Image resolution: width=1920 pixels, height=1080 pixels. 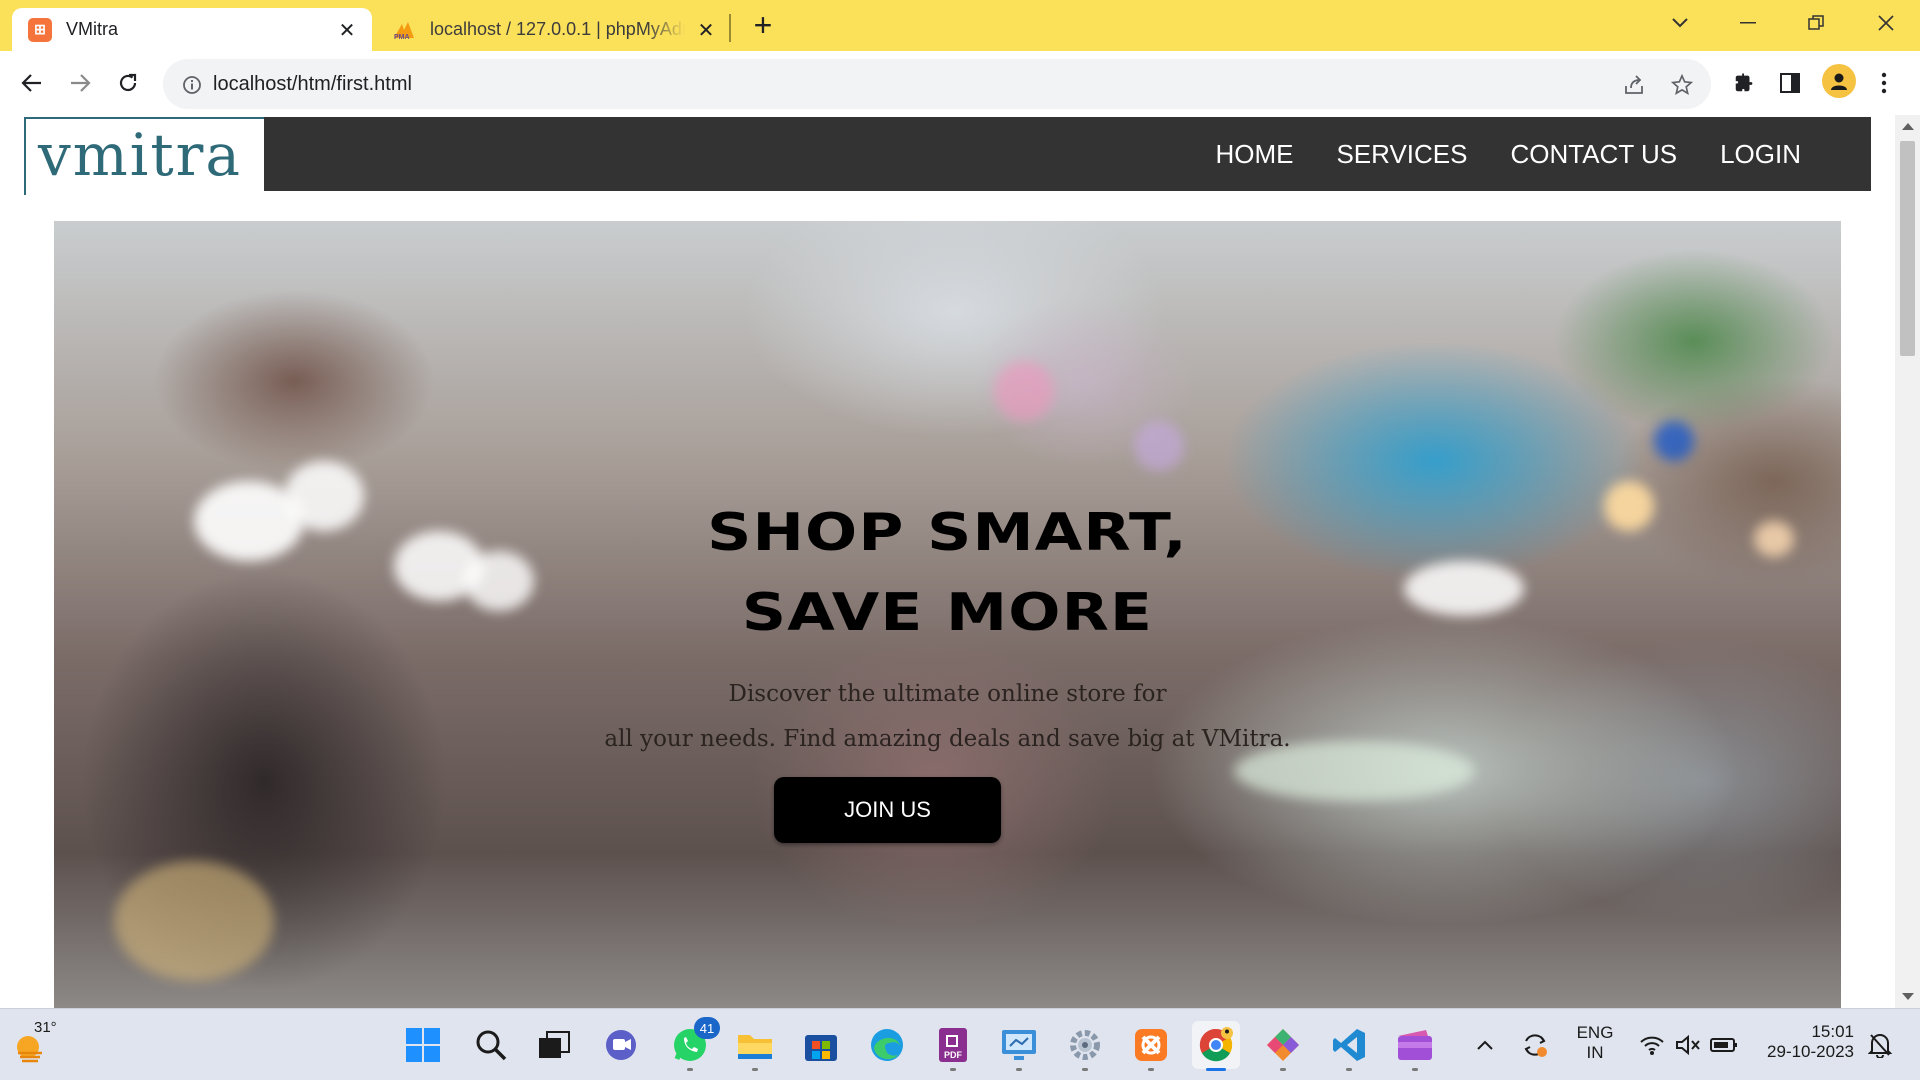 I want to click on browser-menu-icon, so click(x=1884, y=83).